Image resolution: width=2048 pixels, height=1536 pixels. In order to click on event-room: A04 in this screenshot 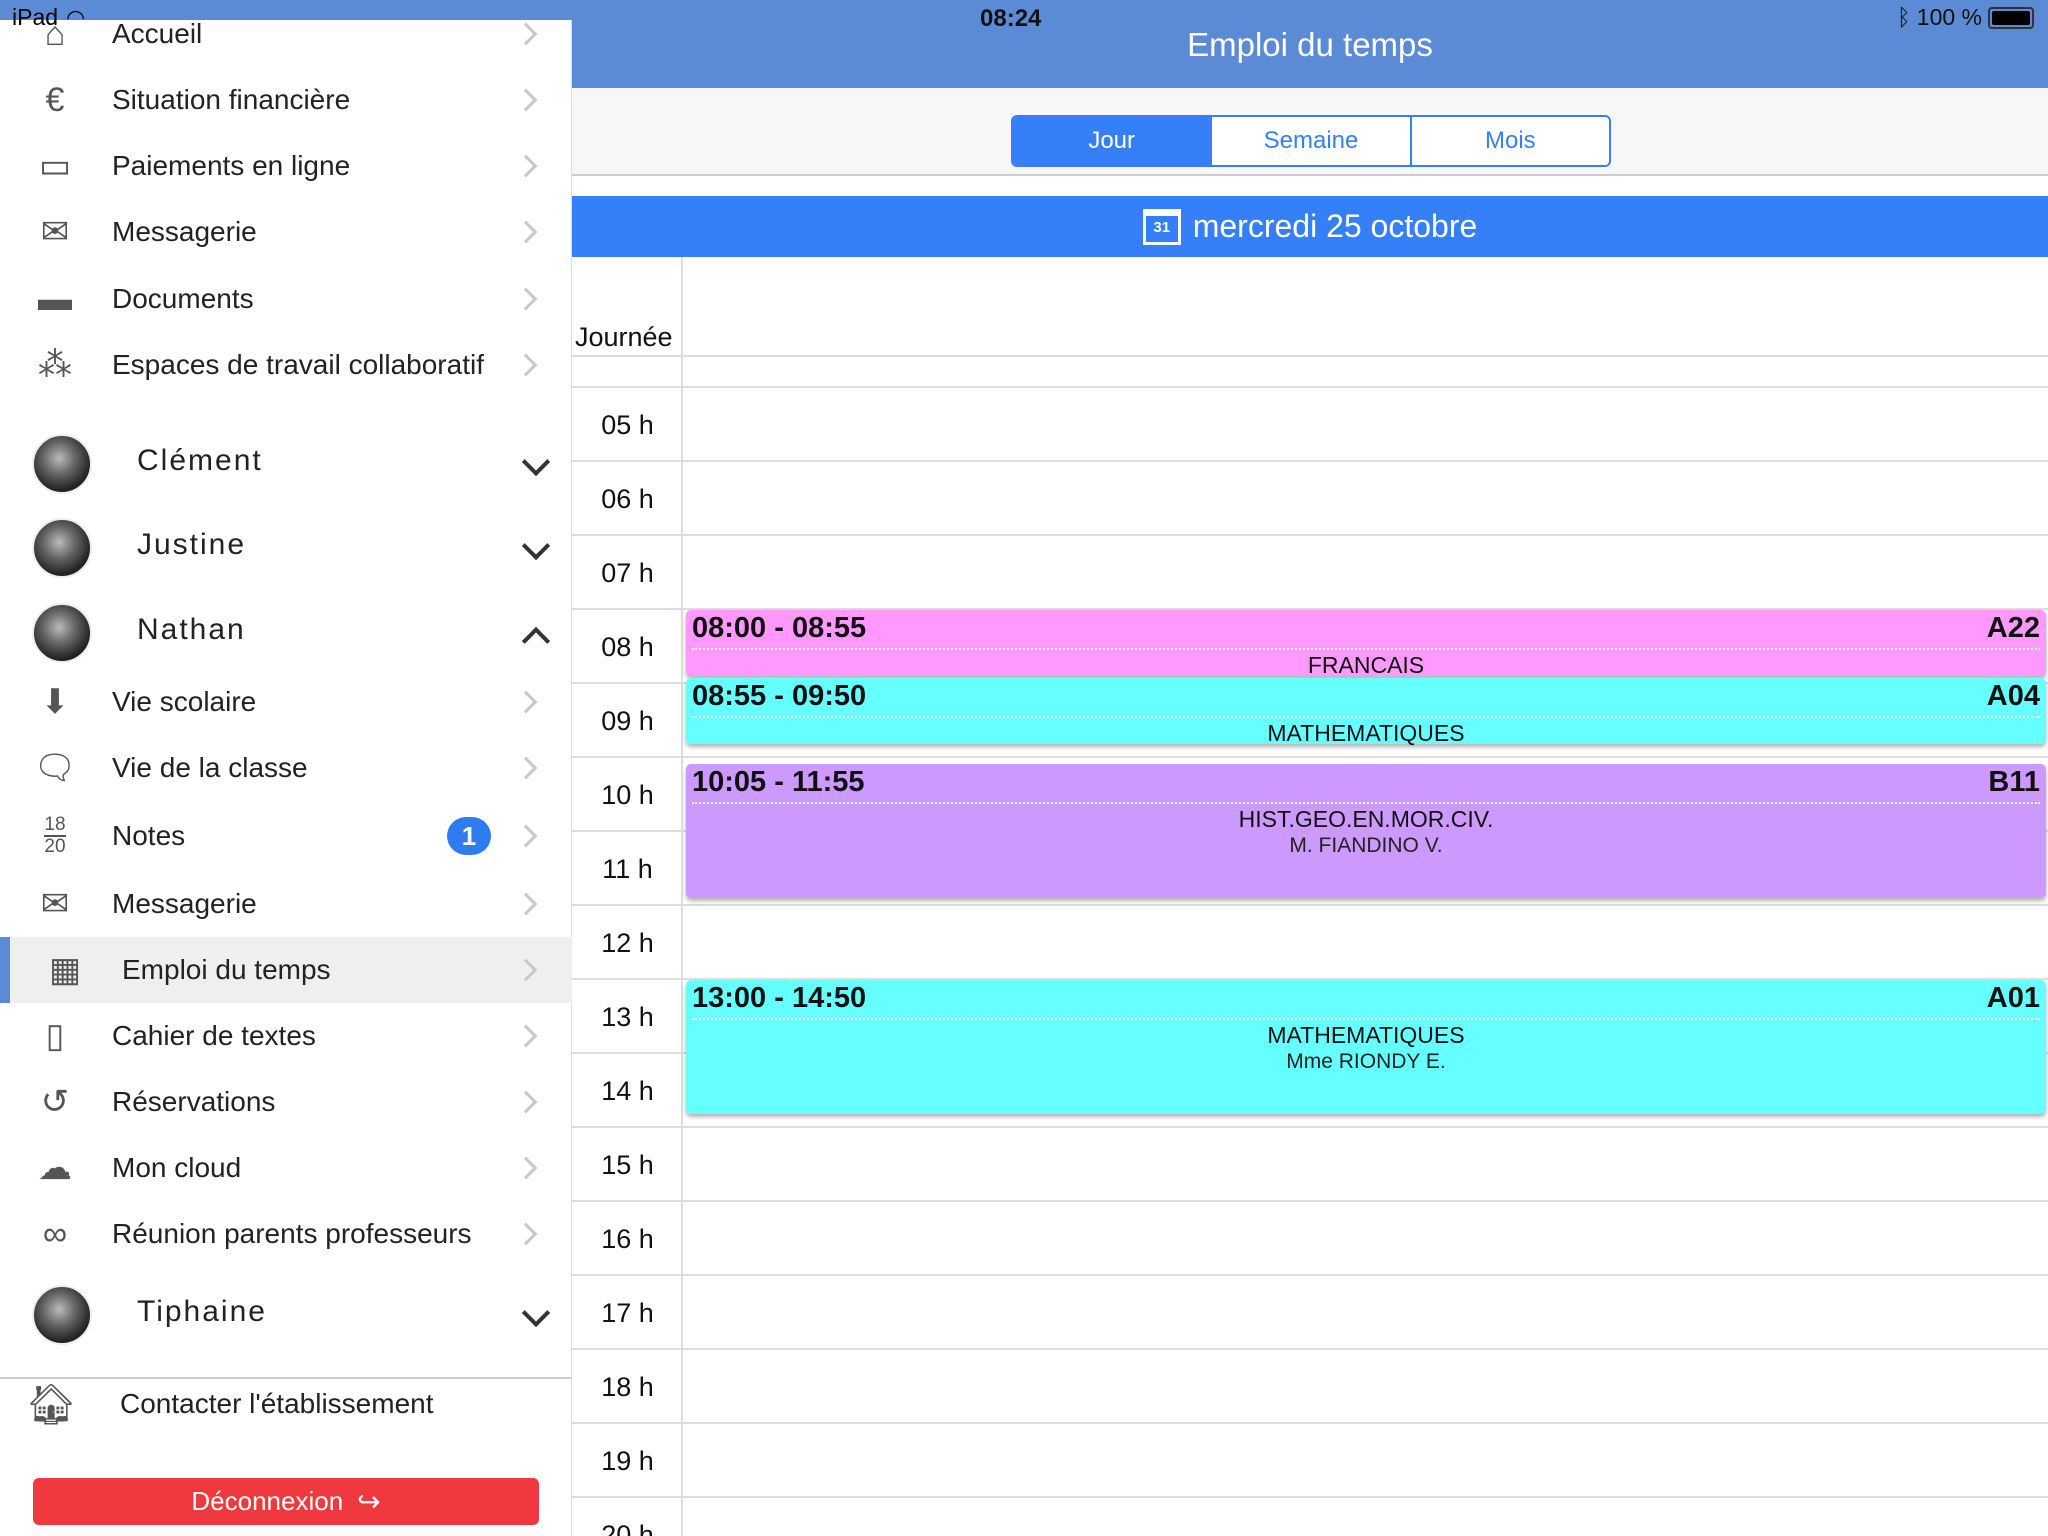, I will do `click(2013, 695)`.